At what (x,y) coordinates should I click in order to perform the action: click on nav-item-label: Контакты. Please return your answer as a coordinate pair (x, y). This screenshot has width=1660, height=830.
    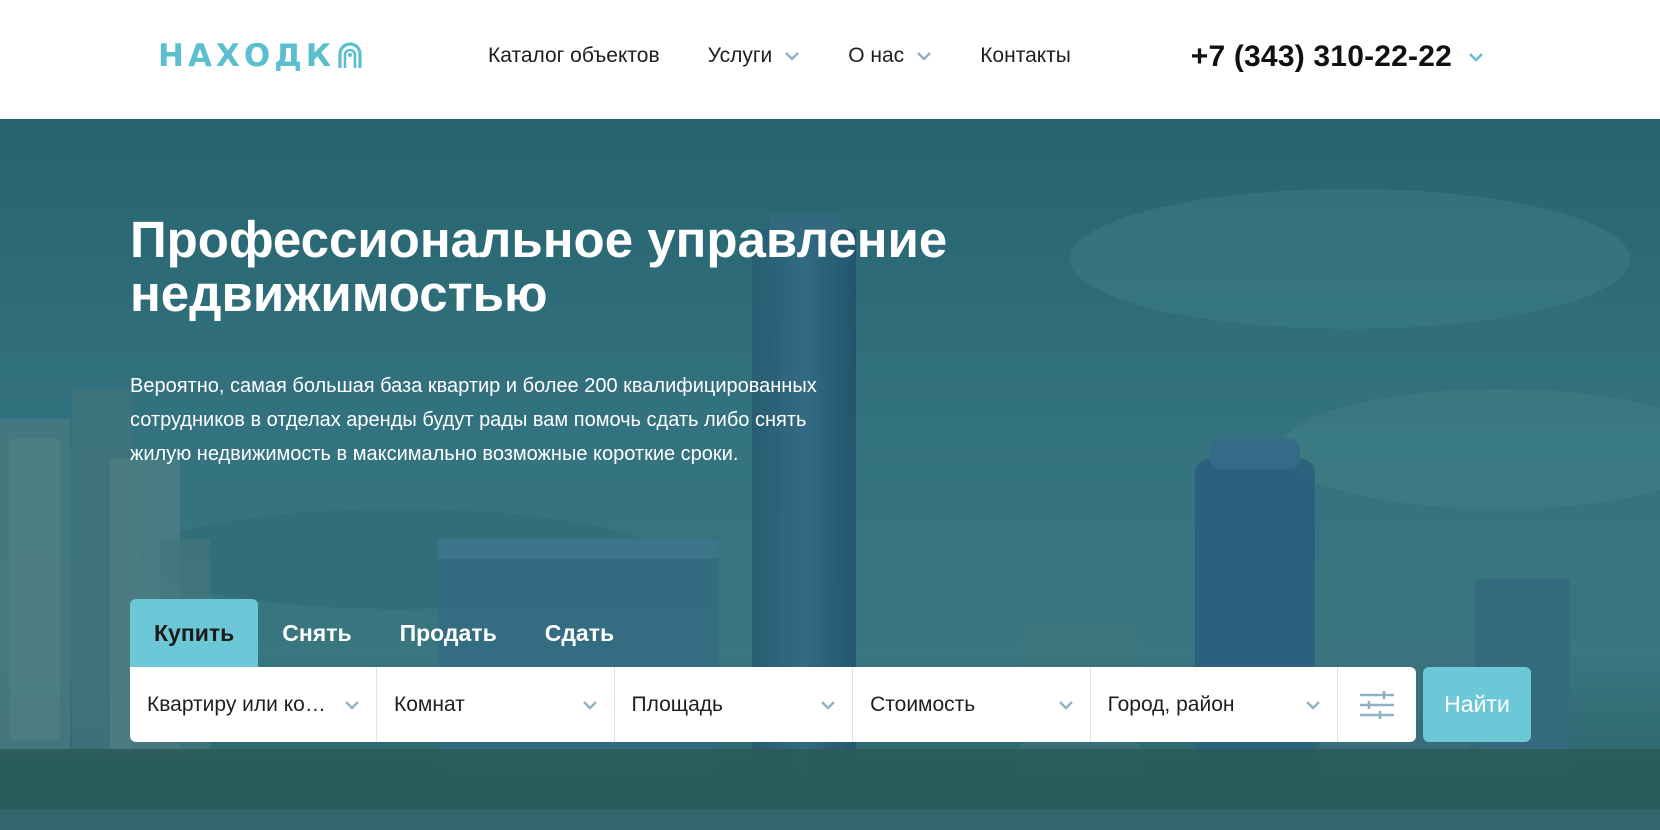
    Looking at the image, I should click on (1025, 55).